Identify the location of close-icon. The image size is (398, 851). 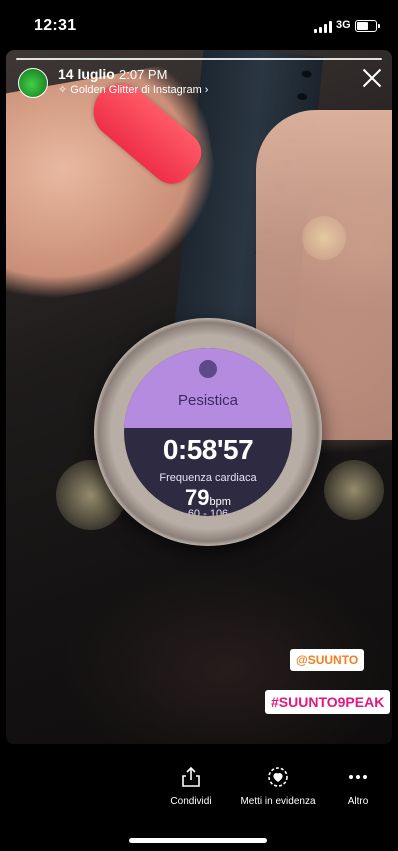
(372, 78).